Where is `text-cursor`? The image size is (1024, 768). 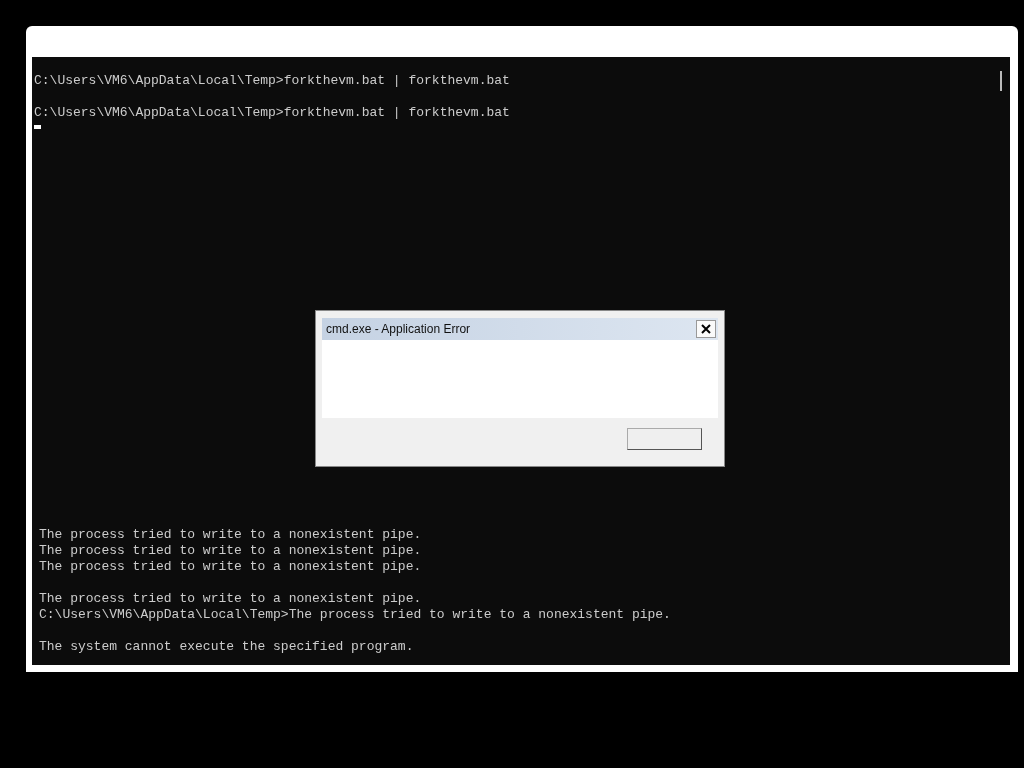 text-cursor is located at coordinates (37, 127).